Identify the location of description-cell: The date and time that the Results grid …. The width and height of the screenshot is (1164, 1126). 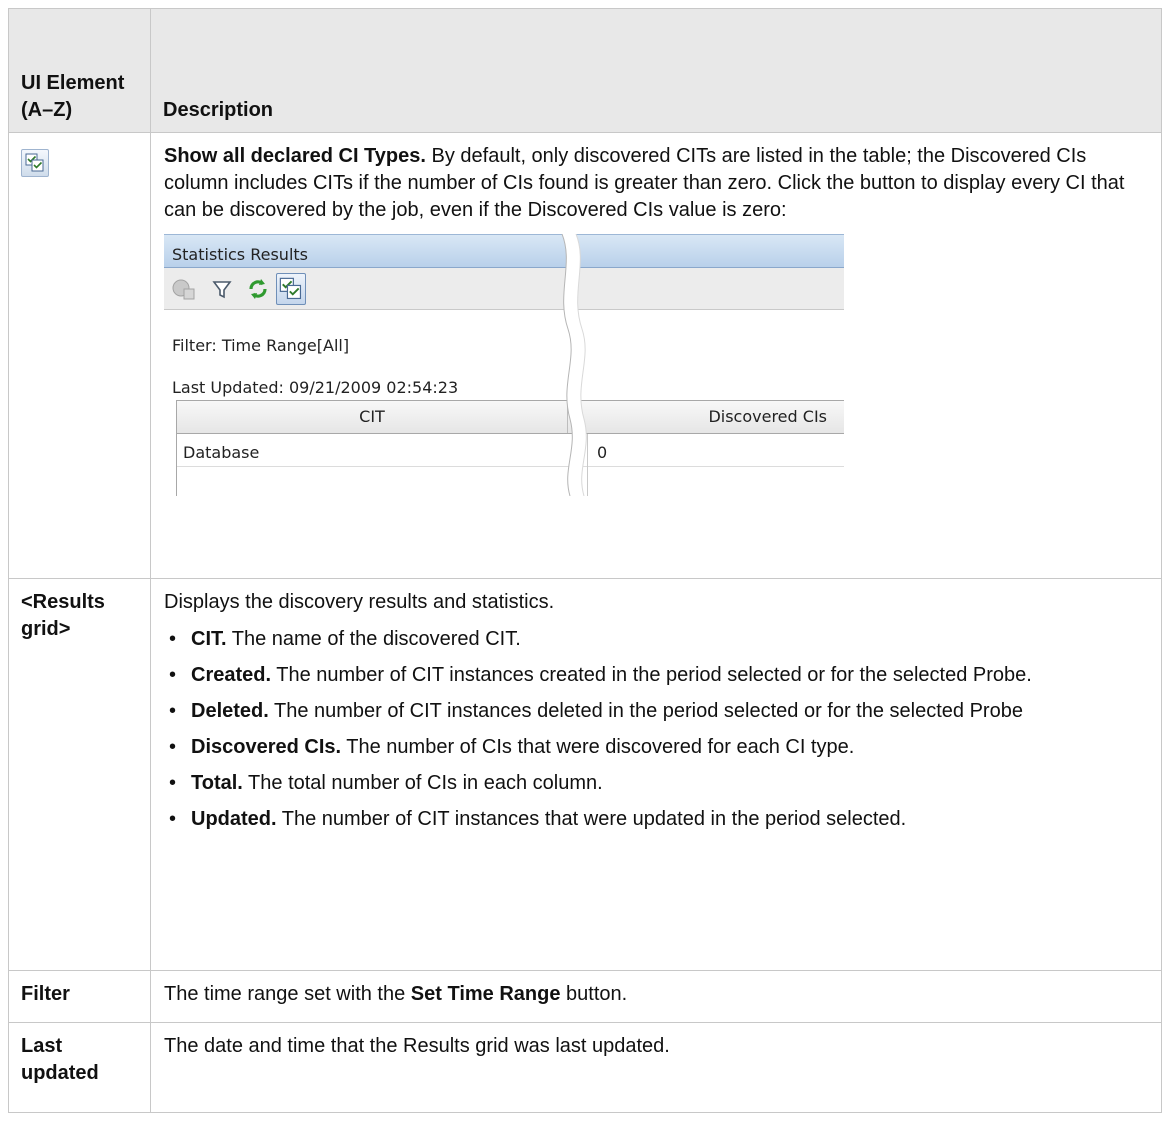
(656, 1067).